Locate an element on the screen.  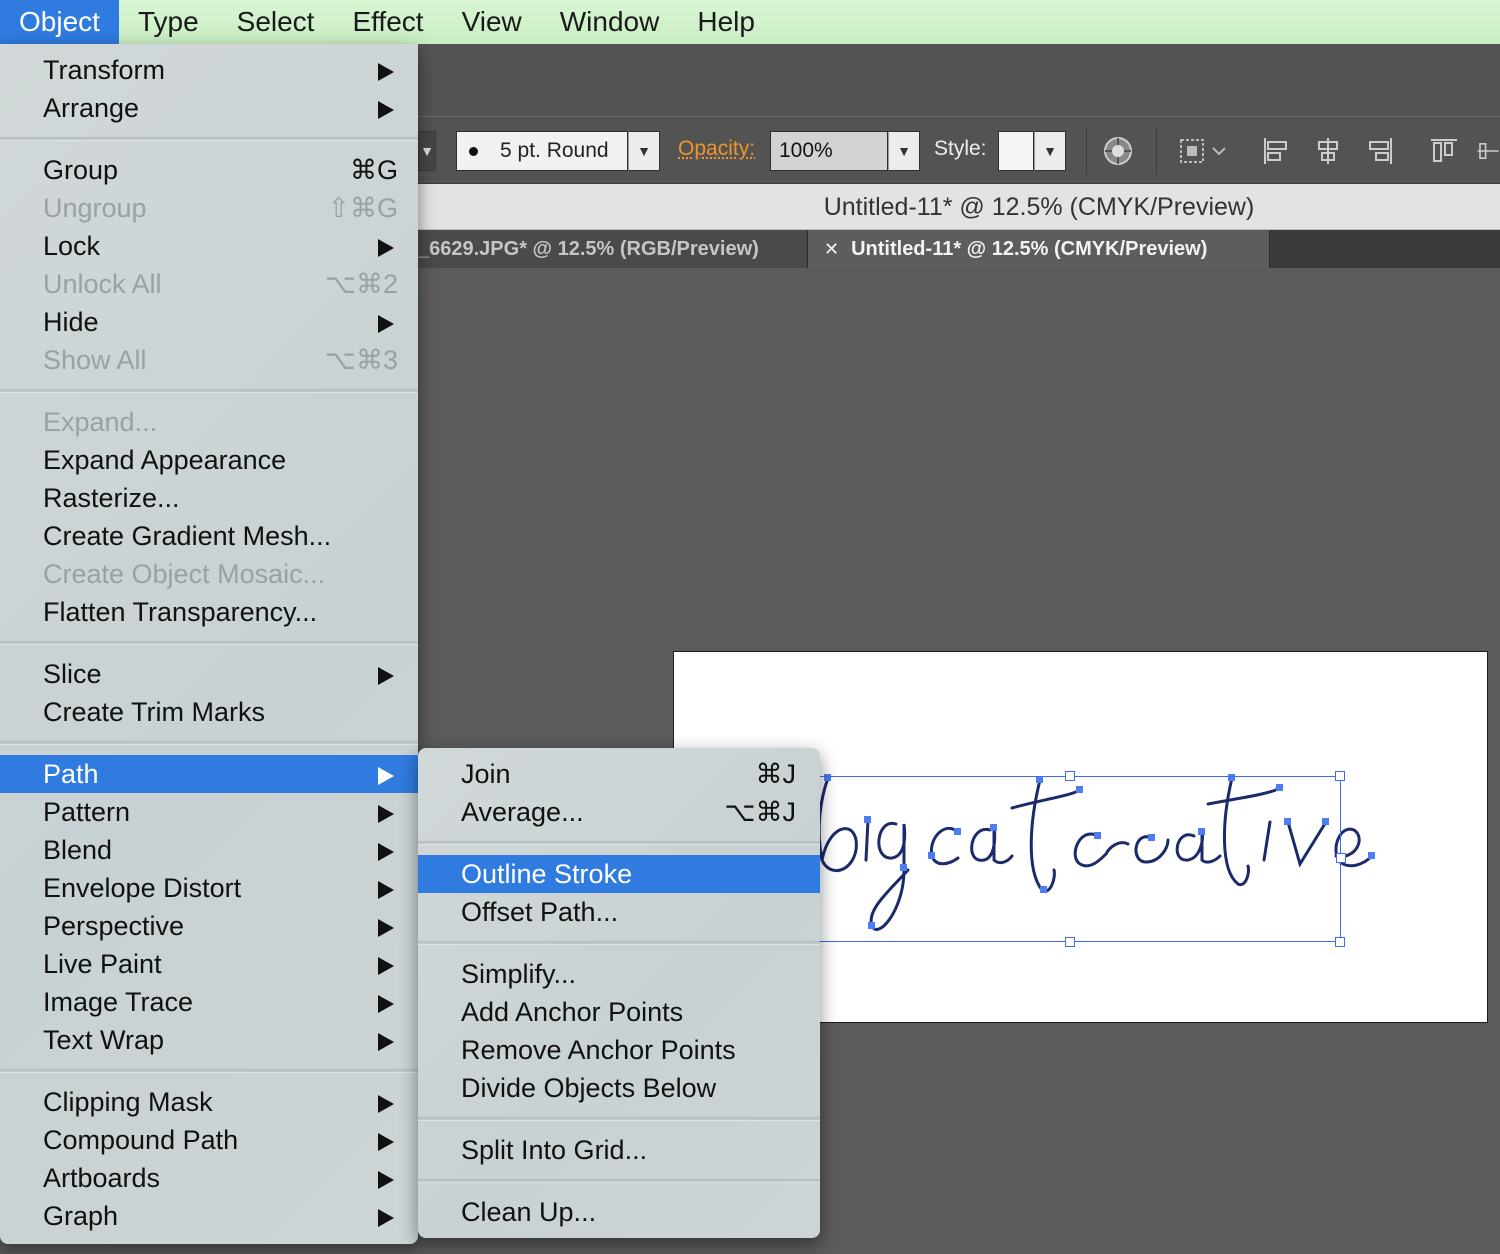
align-center-icon is located at coordinates (1328, 151).